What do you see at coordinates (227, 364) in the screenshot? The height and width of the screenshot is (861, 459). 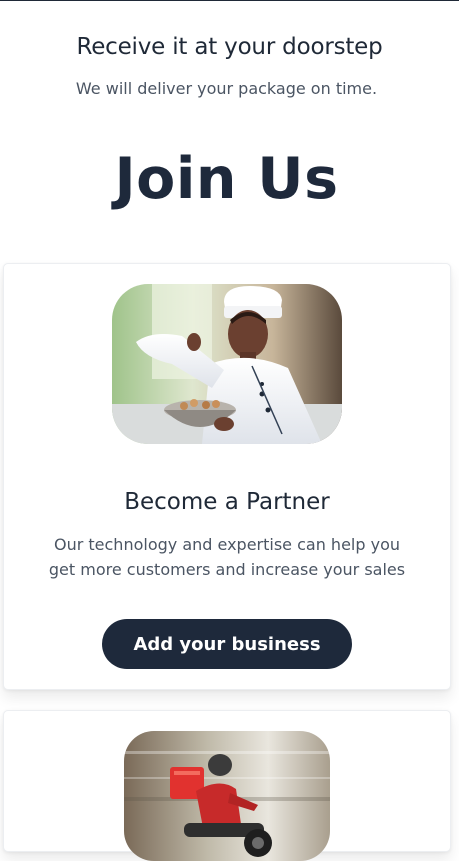 I see `chef-photo` at bounding box center [227, 364].